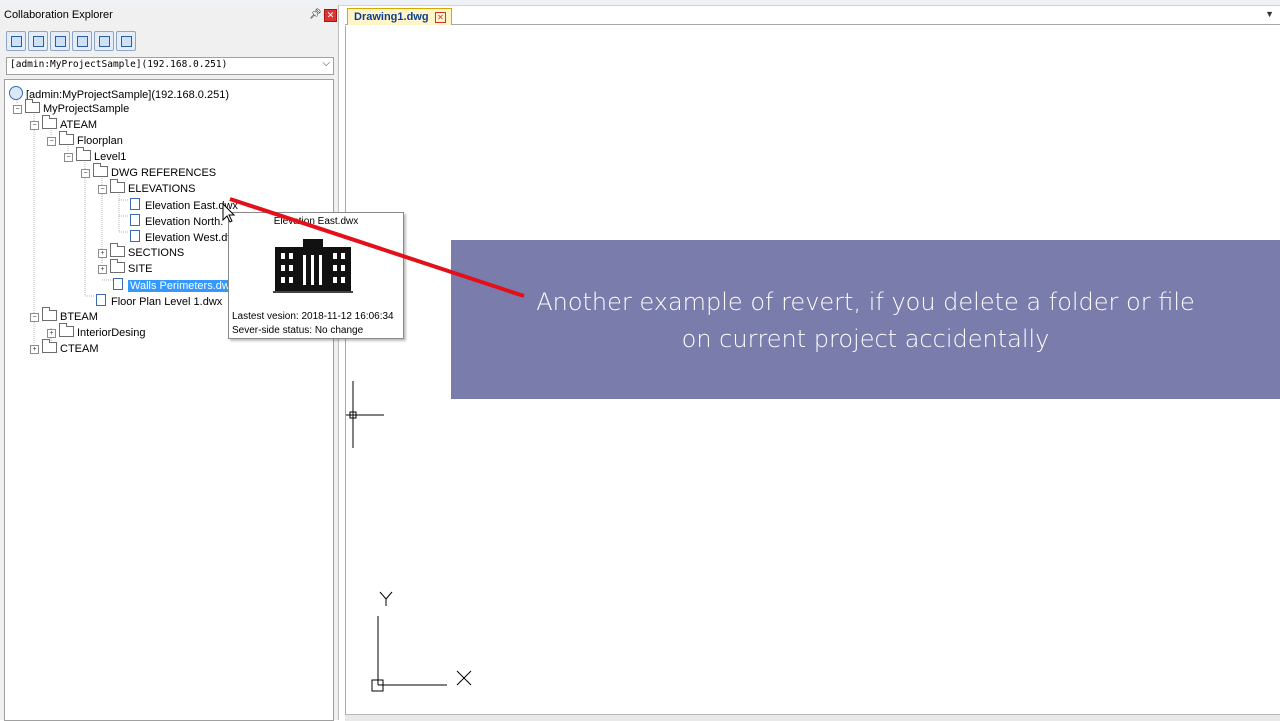 This screenshot has width=1280, height=721. Describe the element at coordinates (1269, 14) in the screenshot. I see `chevron-down-icon: ▼` at that location.